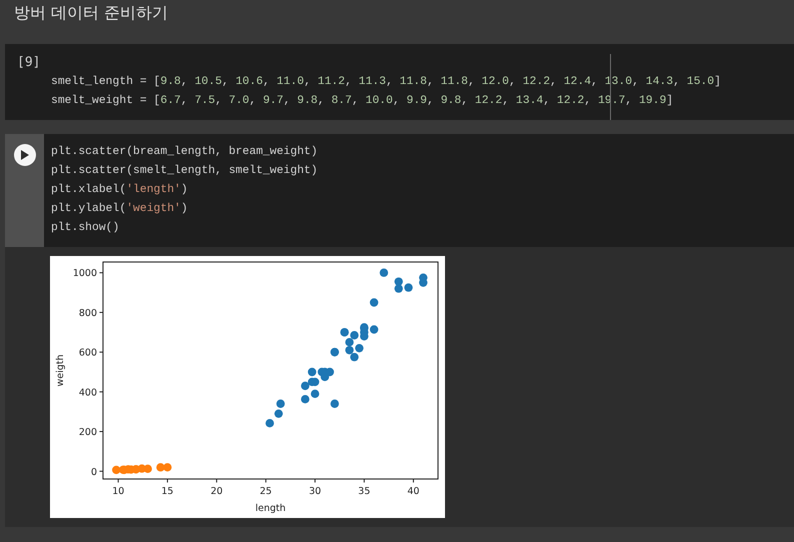 The height and width of the screenshot is (542, 794). Describe the element at coordinates (60, 370) in the screenshot. I see `y-axis-label: weigth` at that location.